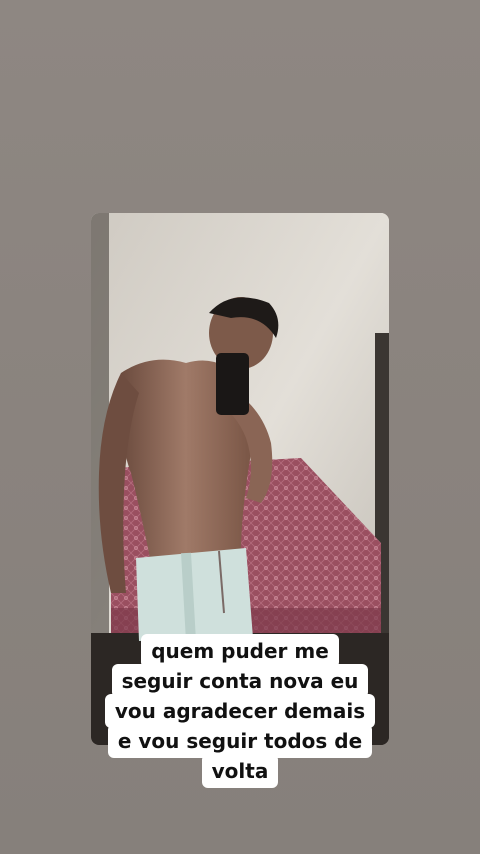 The width and height of the screenshot is (480, 854). I want to click on caption-line: quem puder me, so click(240, 651).